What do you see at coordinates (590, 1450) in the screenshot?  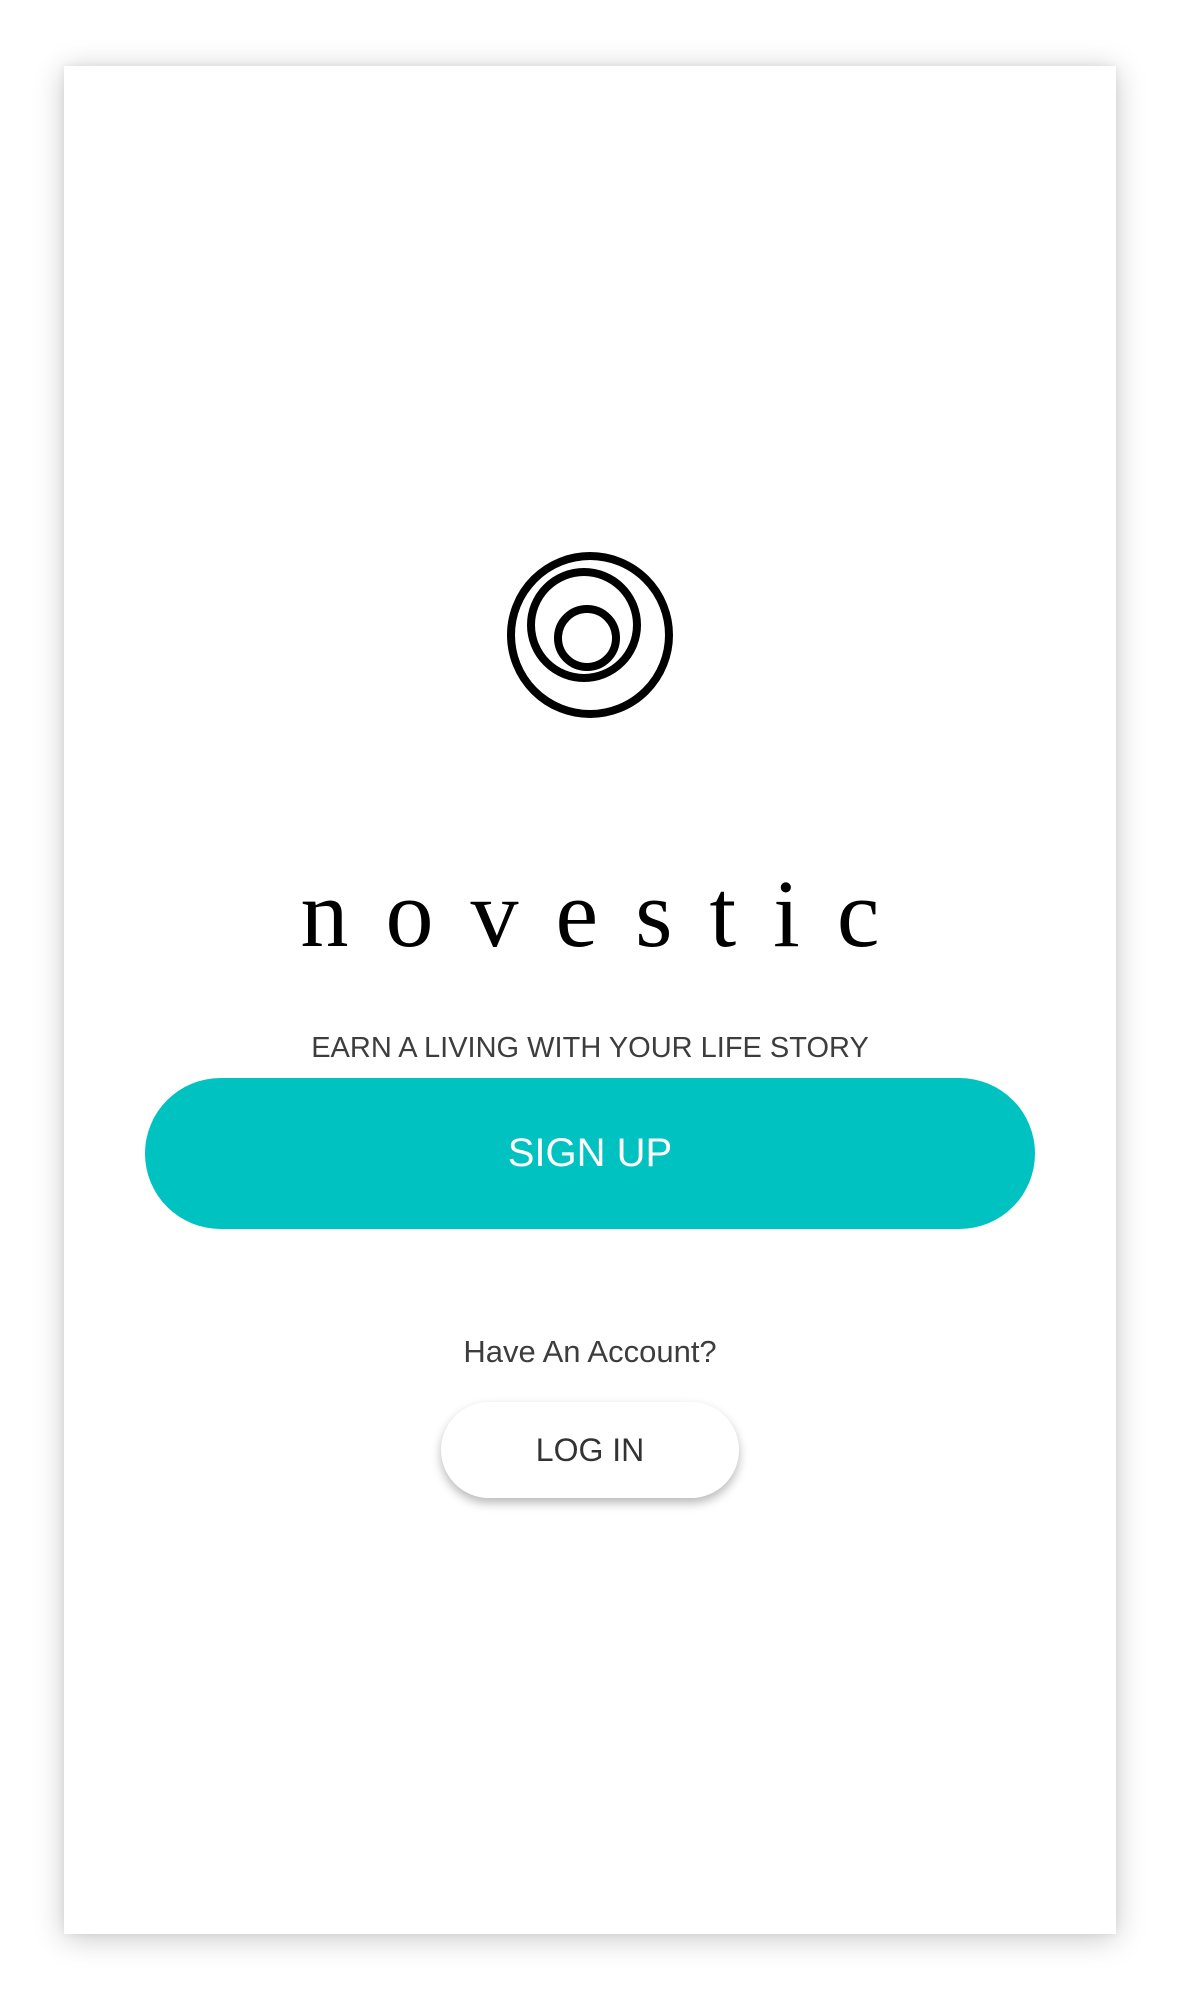 I see `log-in-button: LOG IN` at bounding box center [590, 1450].